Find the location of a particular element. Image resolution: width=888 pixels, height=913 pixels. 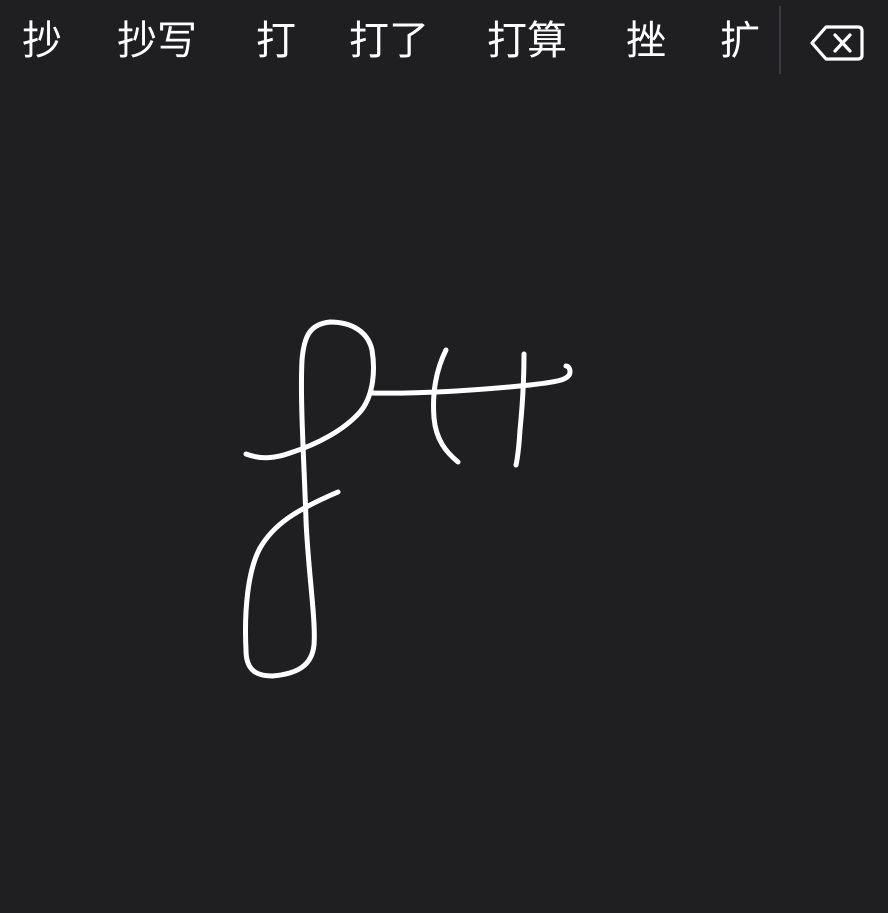

backspace-icon is located at coordinates (837, 43).